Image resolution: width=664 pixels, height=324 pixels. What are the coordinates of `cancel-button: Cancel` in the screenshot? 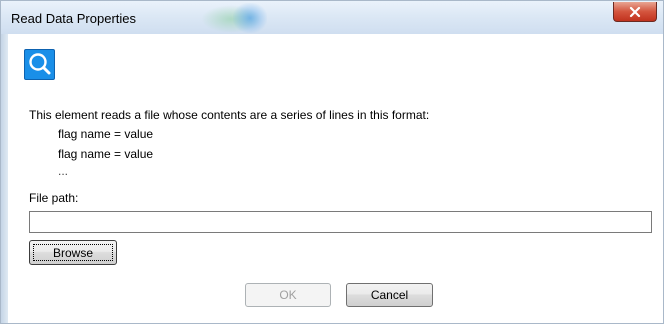 It's located at (389, 295).